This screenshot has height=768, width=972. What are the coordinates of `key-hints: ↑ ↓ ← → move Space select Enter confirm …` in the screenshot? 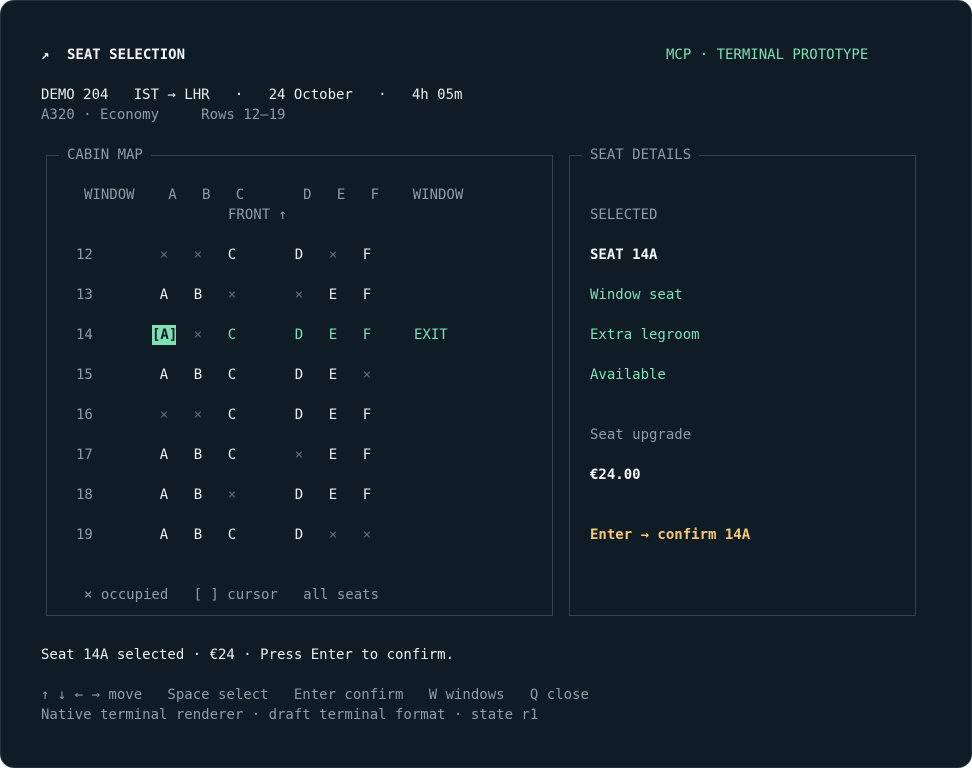 It's located at (315, 695).